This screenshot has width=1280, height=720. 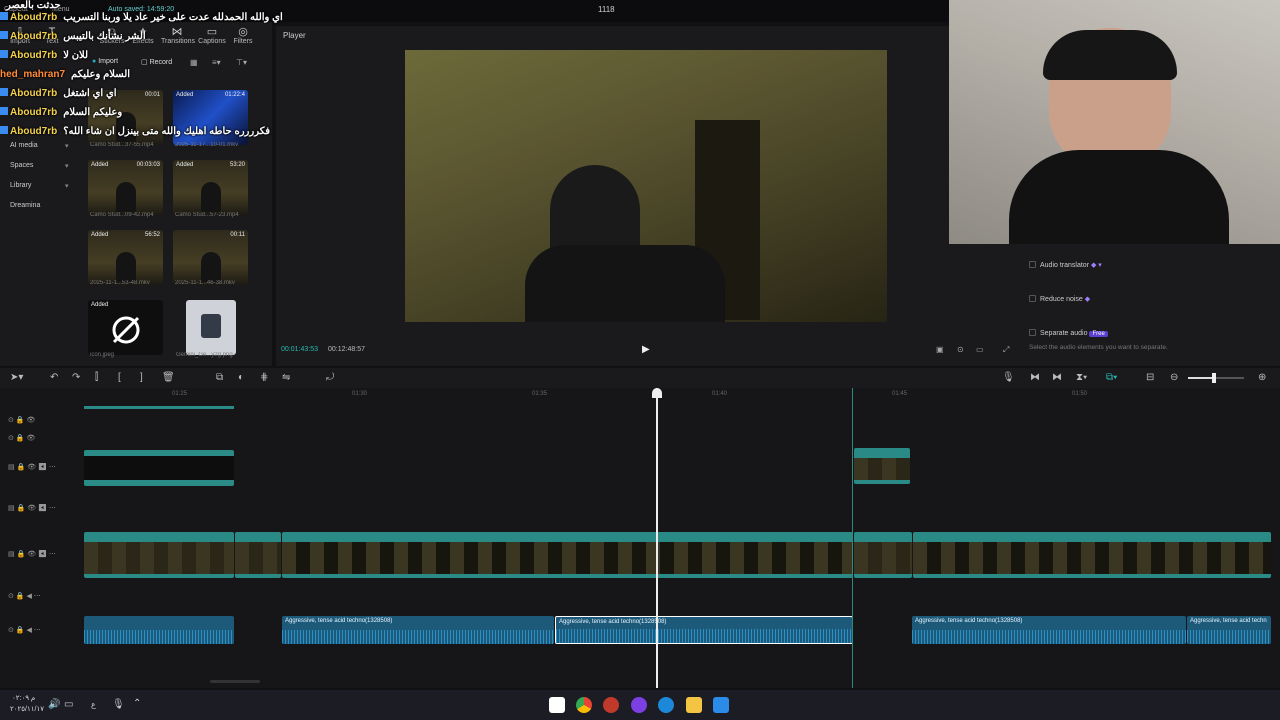 I want to click on audio-clip: Aggressive, tense acid techn, so click(x=1229, y=630).